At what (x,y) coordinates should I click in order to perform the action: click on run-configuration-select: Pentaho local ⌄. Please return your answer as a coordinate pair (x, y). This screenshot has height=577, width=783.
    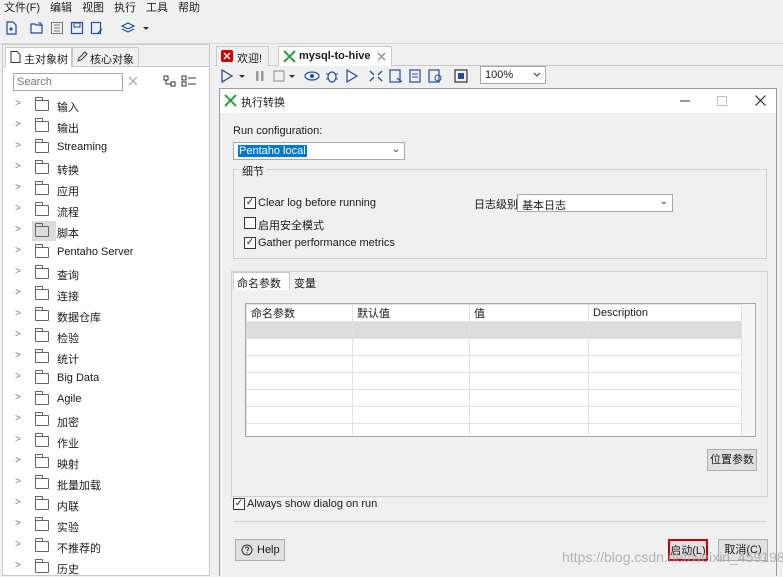
    Looking at the image, I should click on (319, 151).